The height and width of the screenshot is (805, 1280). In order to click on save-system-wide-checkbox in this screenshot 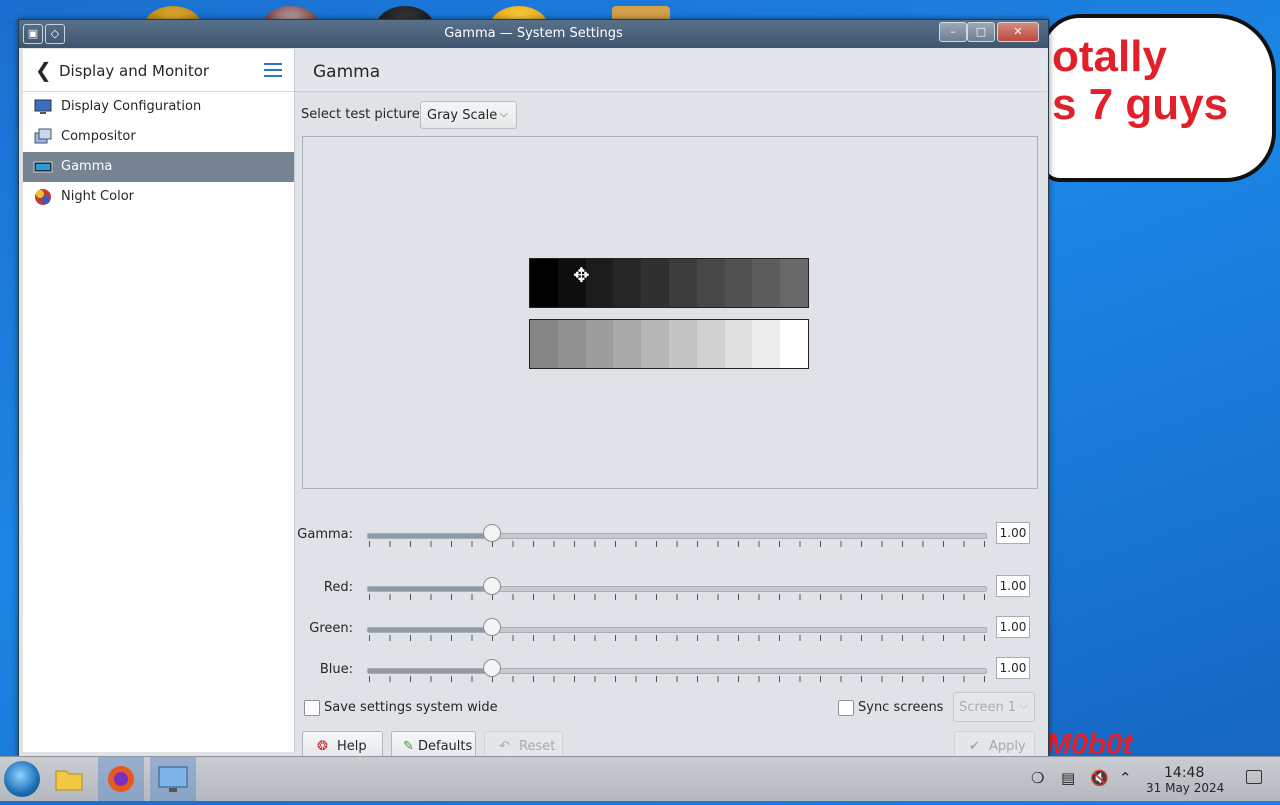, I will do `click(312, 708)`.